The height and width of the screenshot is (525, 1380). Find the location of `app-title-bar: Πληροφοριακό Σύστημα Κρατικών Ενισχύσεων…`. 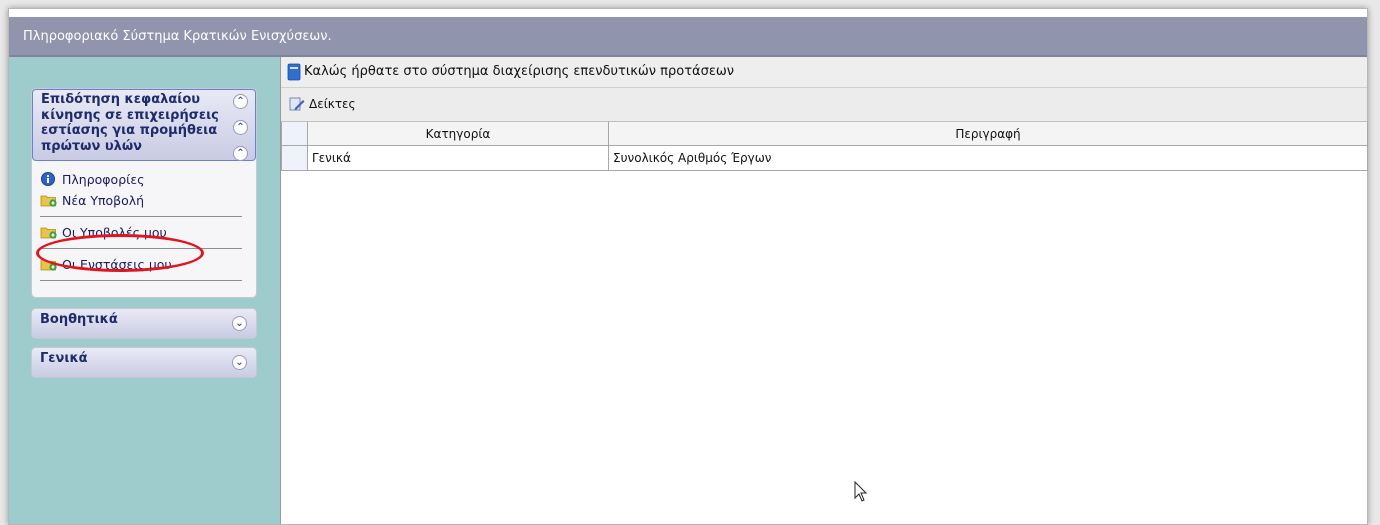

app-title-bar: Πληροφοριακό Σύστημα Κρατικών Ενισχύσεων… is located at coordinates (688, 37).